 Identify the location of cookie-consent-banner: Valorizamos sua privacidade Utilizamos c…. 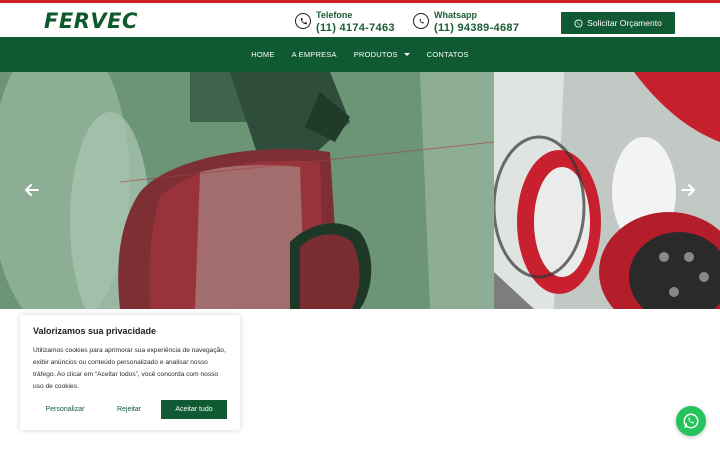
(130, 372).